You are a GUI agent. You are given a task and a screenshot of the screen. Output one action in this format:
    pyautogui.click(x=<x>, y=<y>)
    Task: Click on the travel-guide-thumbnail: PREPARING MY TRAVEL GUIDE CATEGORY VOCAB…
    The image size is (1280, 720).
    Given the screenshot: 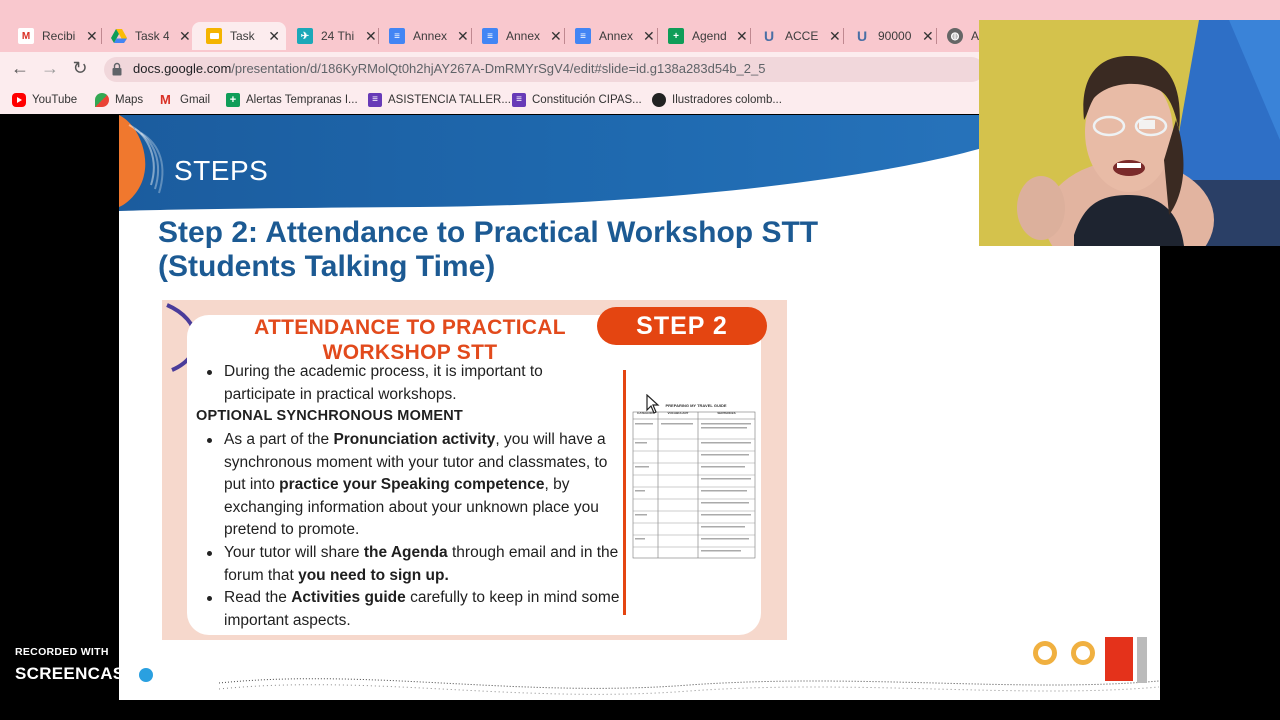 What is the action you would take?
    pyautogui.click(x=696, y=483)
    